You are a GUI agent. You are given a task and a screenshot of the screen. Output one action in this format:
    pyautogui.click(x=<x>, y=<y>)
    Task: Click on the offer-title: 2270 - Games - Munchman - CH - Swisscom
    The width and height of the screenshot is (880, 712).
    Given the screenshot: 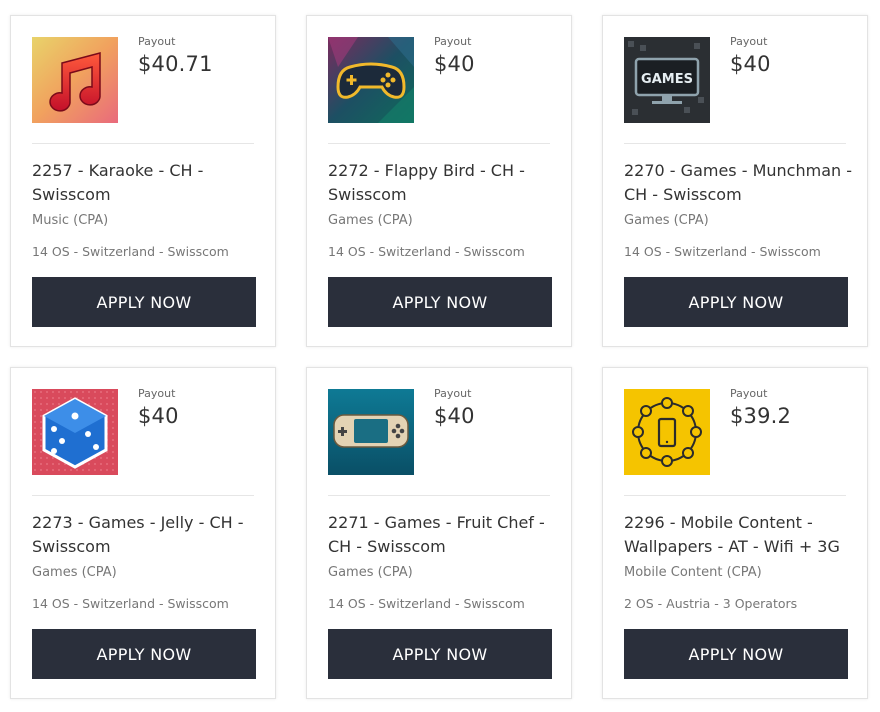 What is the action you would take?
    pyautogui.click(x=738, y=182)
    